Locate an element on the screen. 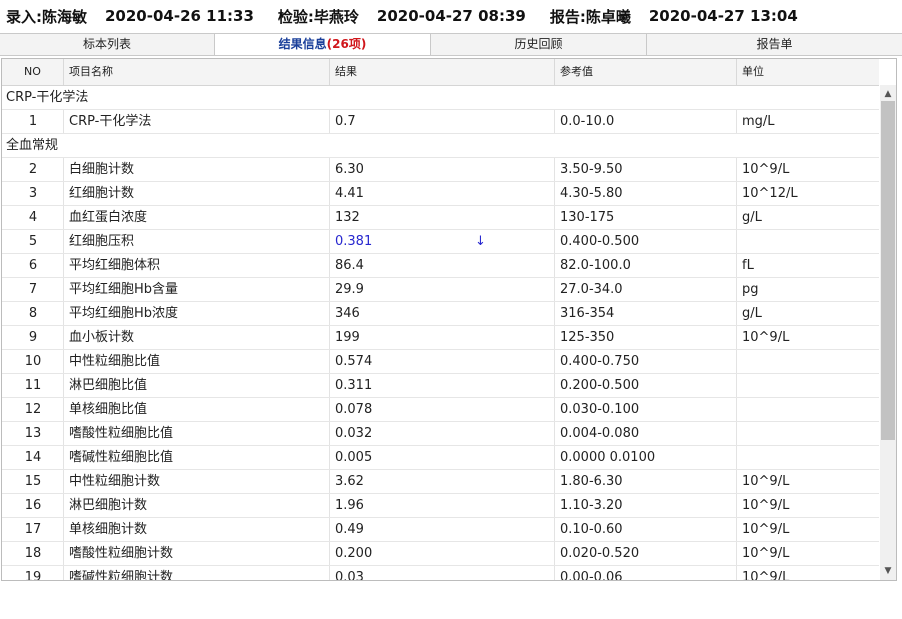  tab-specimen-list: 标本列表 is located at coordinates (107, 44).